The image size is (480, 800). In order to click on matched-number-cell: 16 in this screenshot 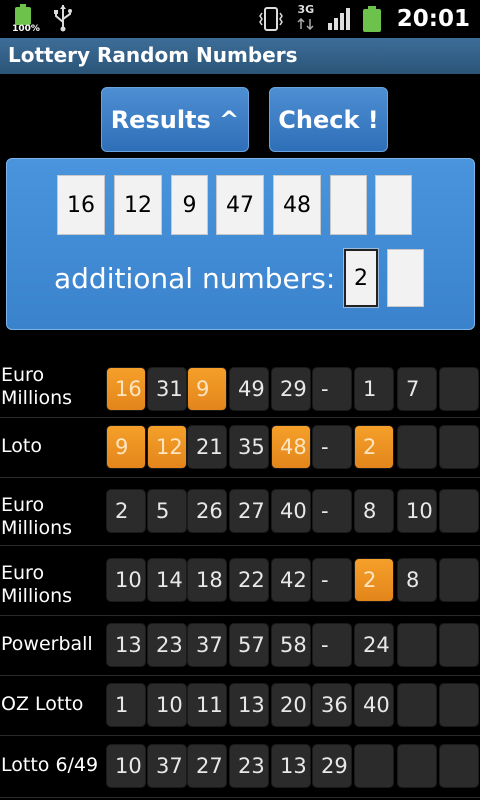, I will do `click(126, 389)`.